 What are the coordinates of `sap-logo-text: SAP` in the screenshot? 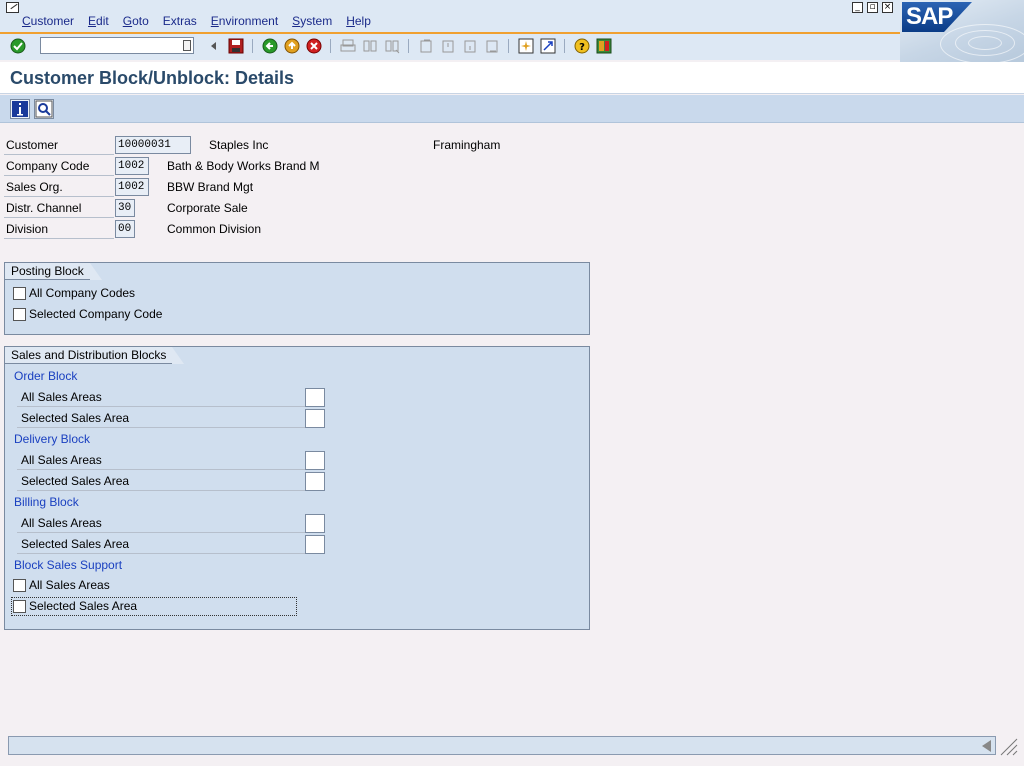 It's located at (929, 16).